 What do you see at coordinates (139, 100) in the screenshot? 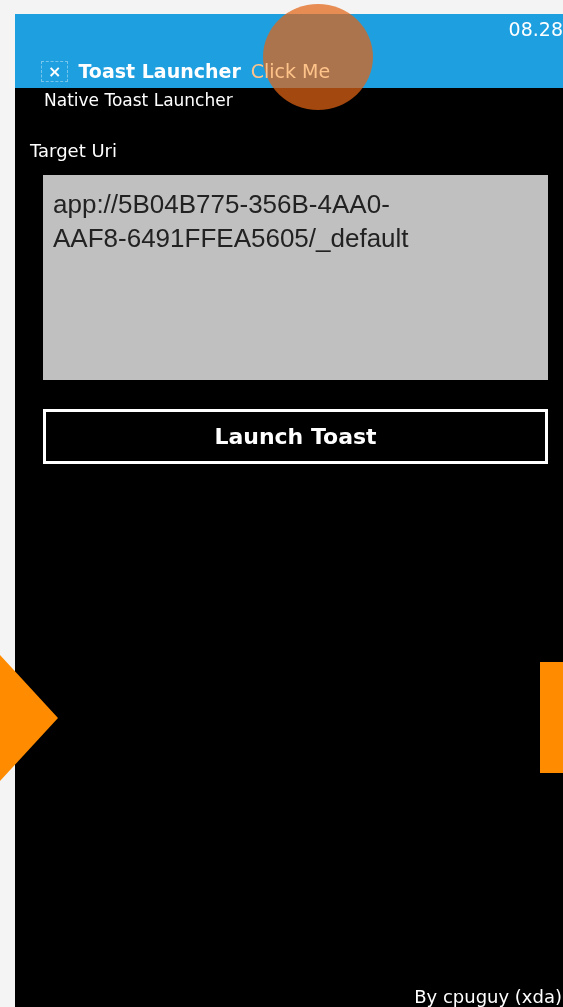
I see `app-title: Native Toast Launcher` at bounding box center [139, 100].